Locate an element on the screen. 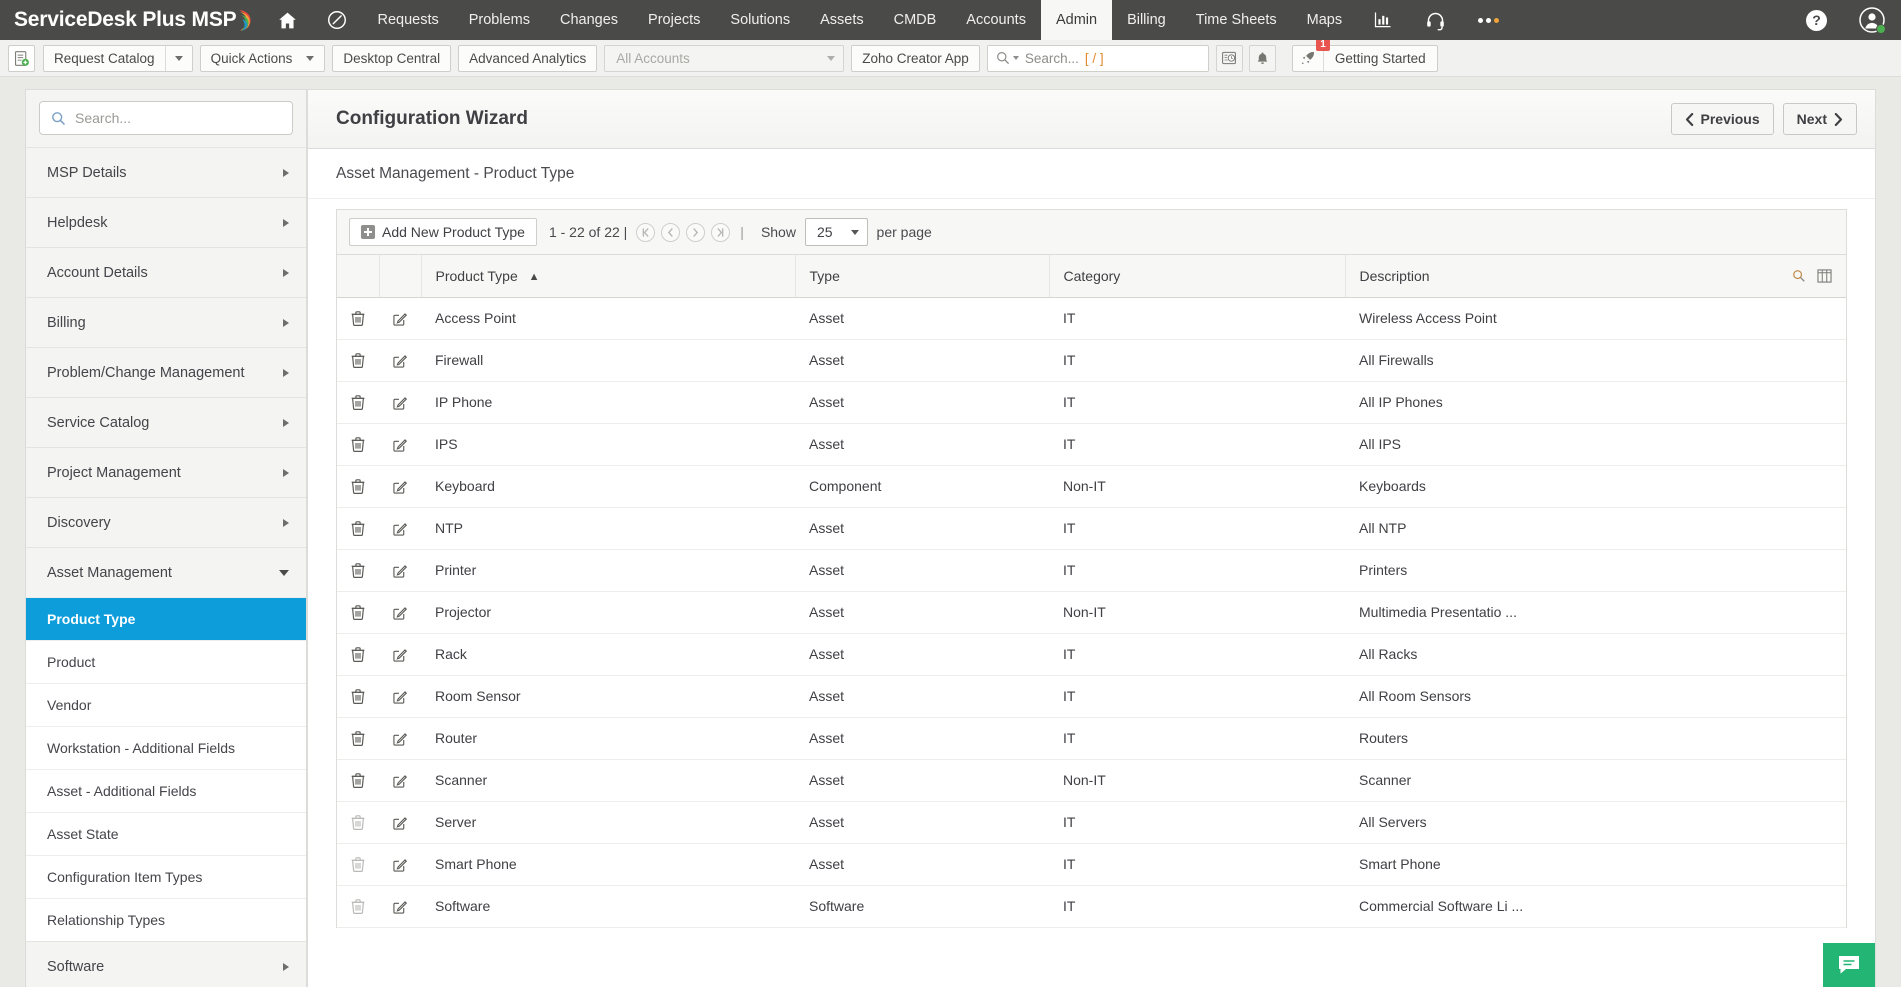 This screenshot has height=987, width=1901. help-icon: ? is located at coordinates (1816, 20).